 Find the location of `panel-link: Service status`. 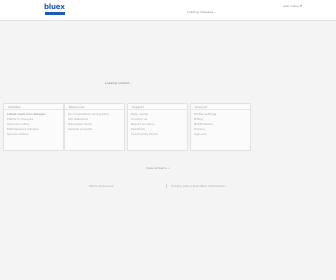

panel-link: Service status is located at coordinates (34, 134).